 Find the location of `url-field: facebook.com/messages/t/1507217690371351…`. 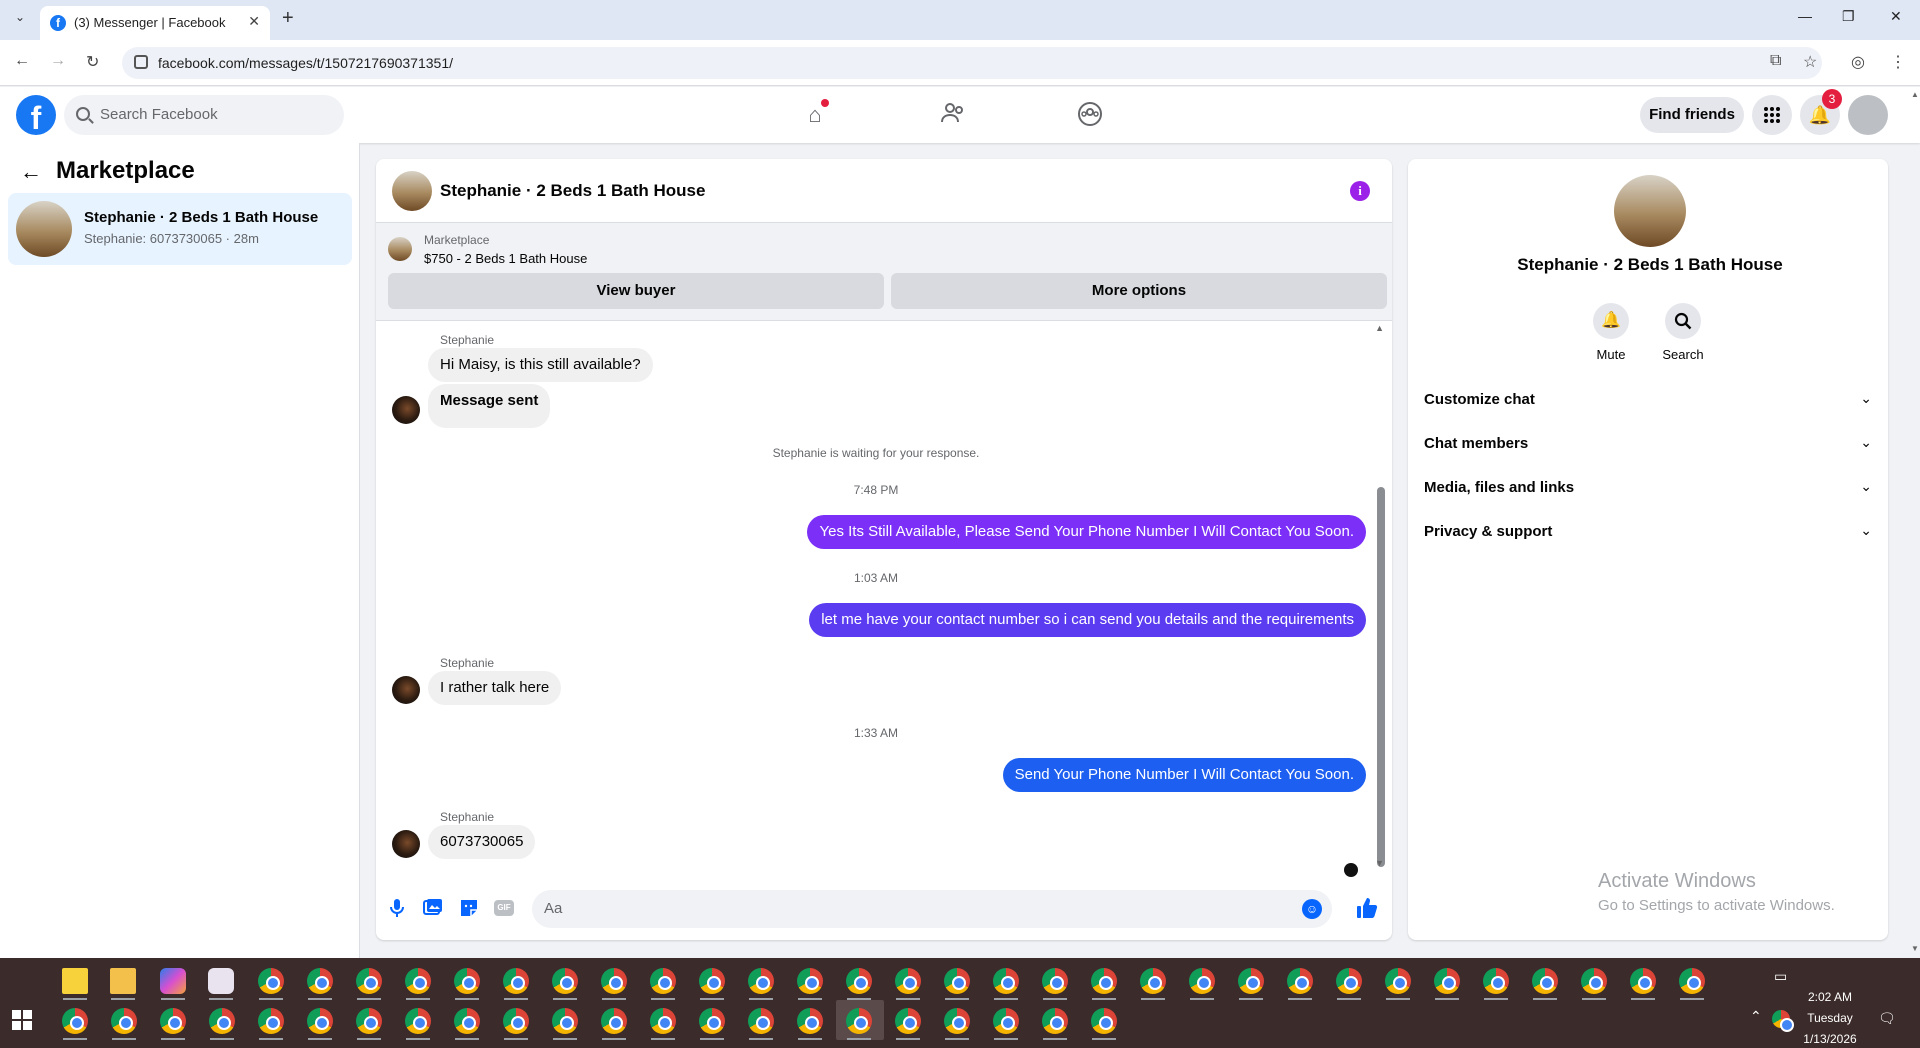

url-field: facebook.com/messages/t/1507217690371351… is located at coordinates (972, 63).